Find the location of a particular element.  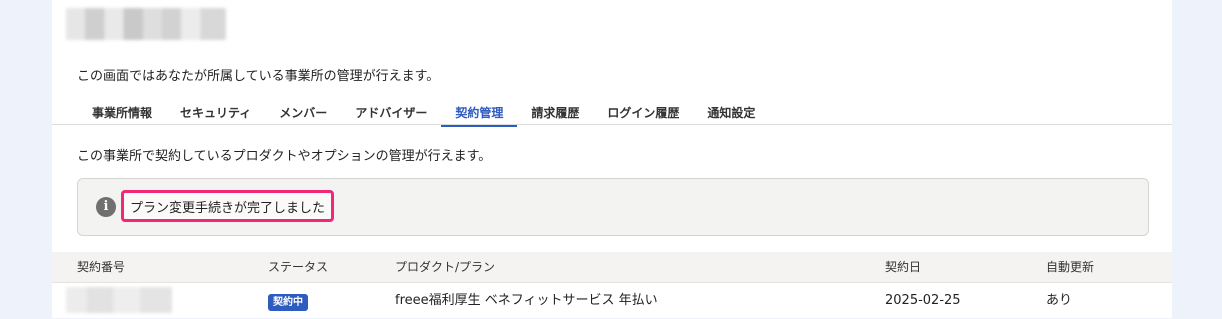

tab-billing-history: 請求履歴 is located at coordinates (555, 112).